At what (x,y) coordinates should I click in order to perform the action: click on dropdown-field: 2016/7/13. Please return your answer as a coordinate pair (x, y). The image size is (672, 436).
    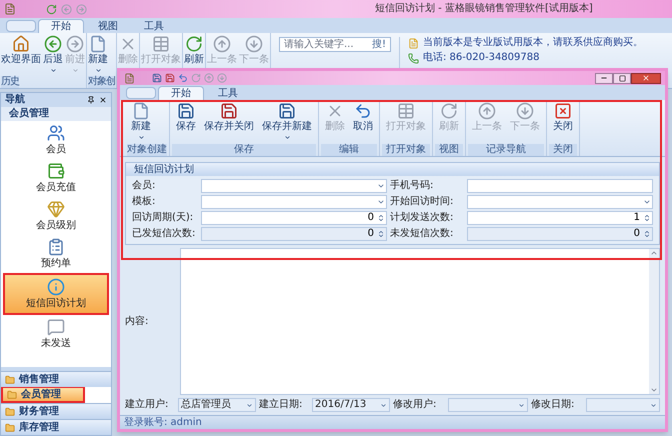
    Looking at the image, I should click on (351, 405).